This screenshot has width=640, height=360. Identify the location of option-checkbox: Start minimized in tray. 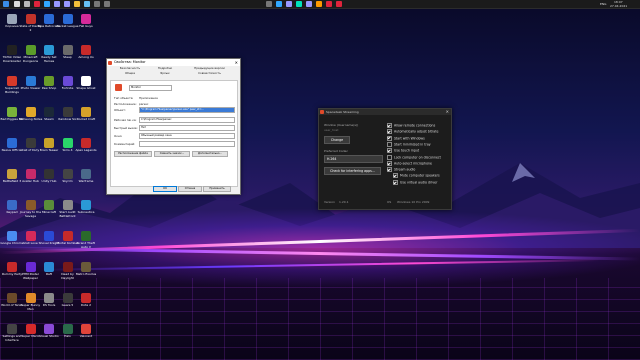
(409, 144).